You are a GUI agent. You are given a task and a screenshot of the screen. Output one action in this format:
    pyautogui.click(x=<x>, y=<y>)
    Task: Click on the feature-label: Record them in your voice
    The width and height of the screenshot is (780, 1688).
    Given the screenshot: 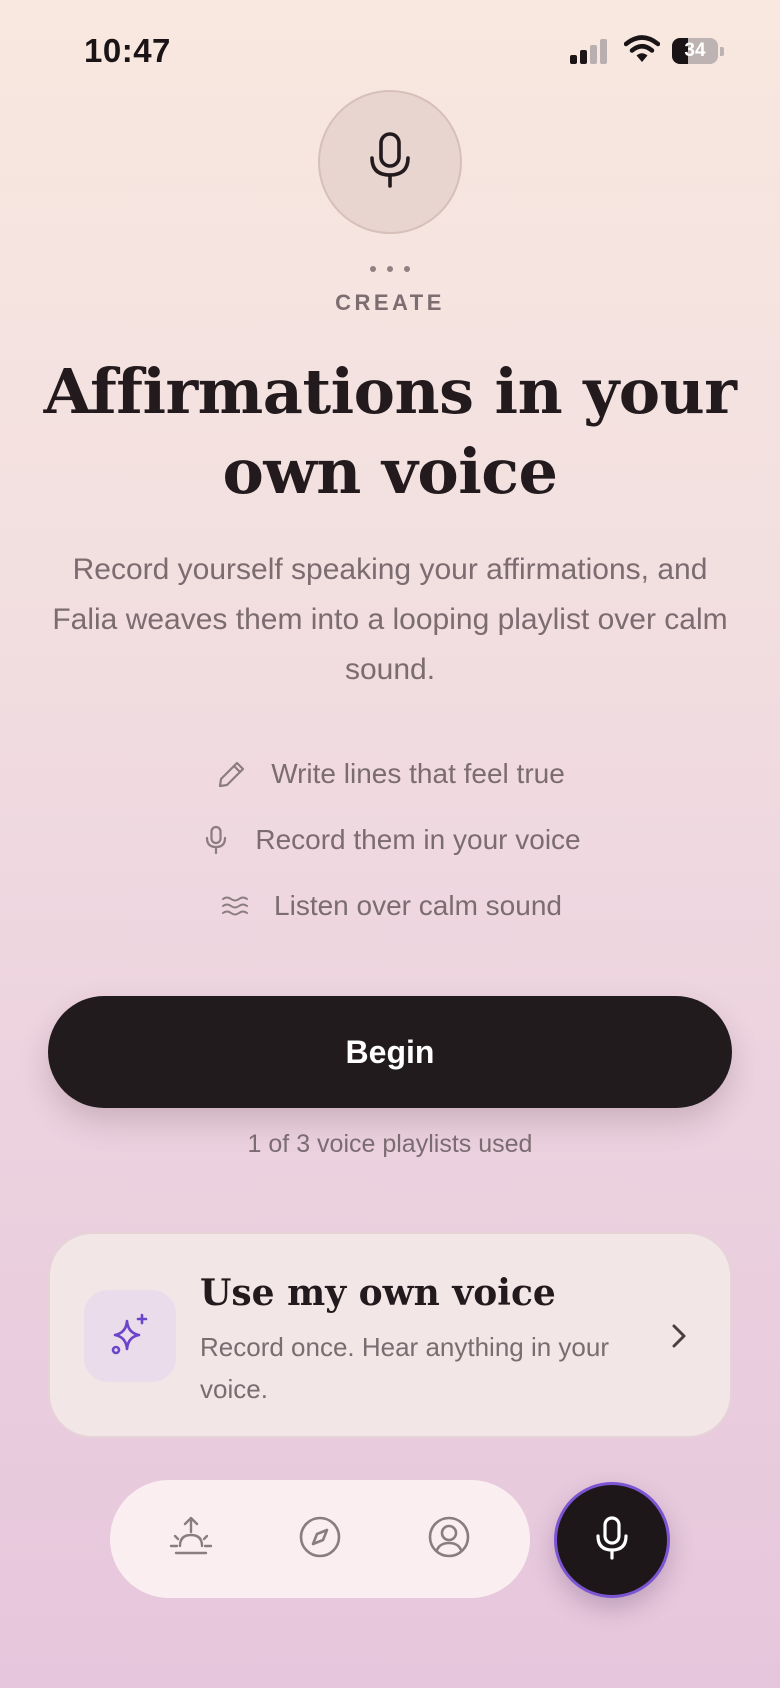 What is the action you would take?
    pyautogui.click(x=418, y=839)
    